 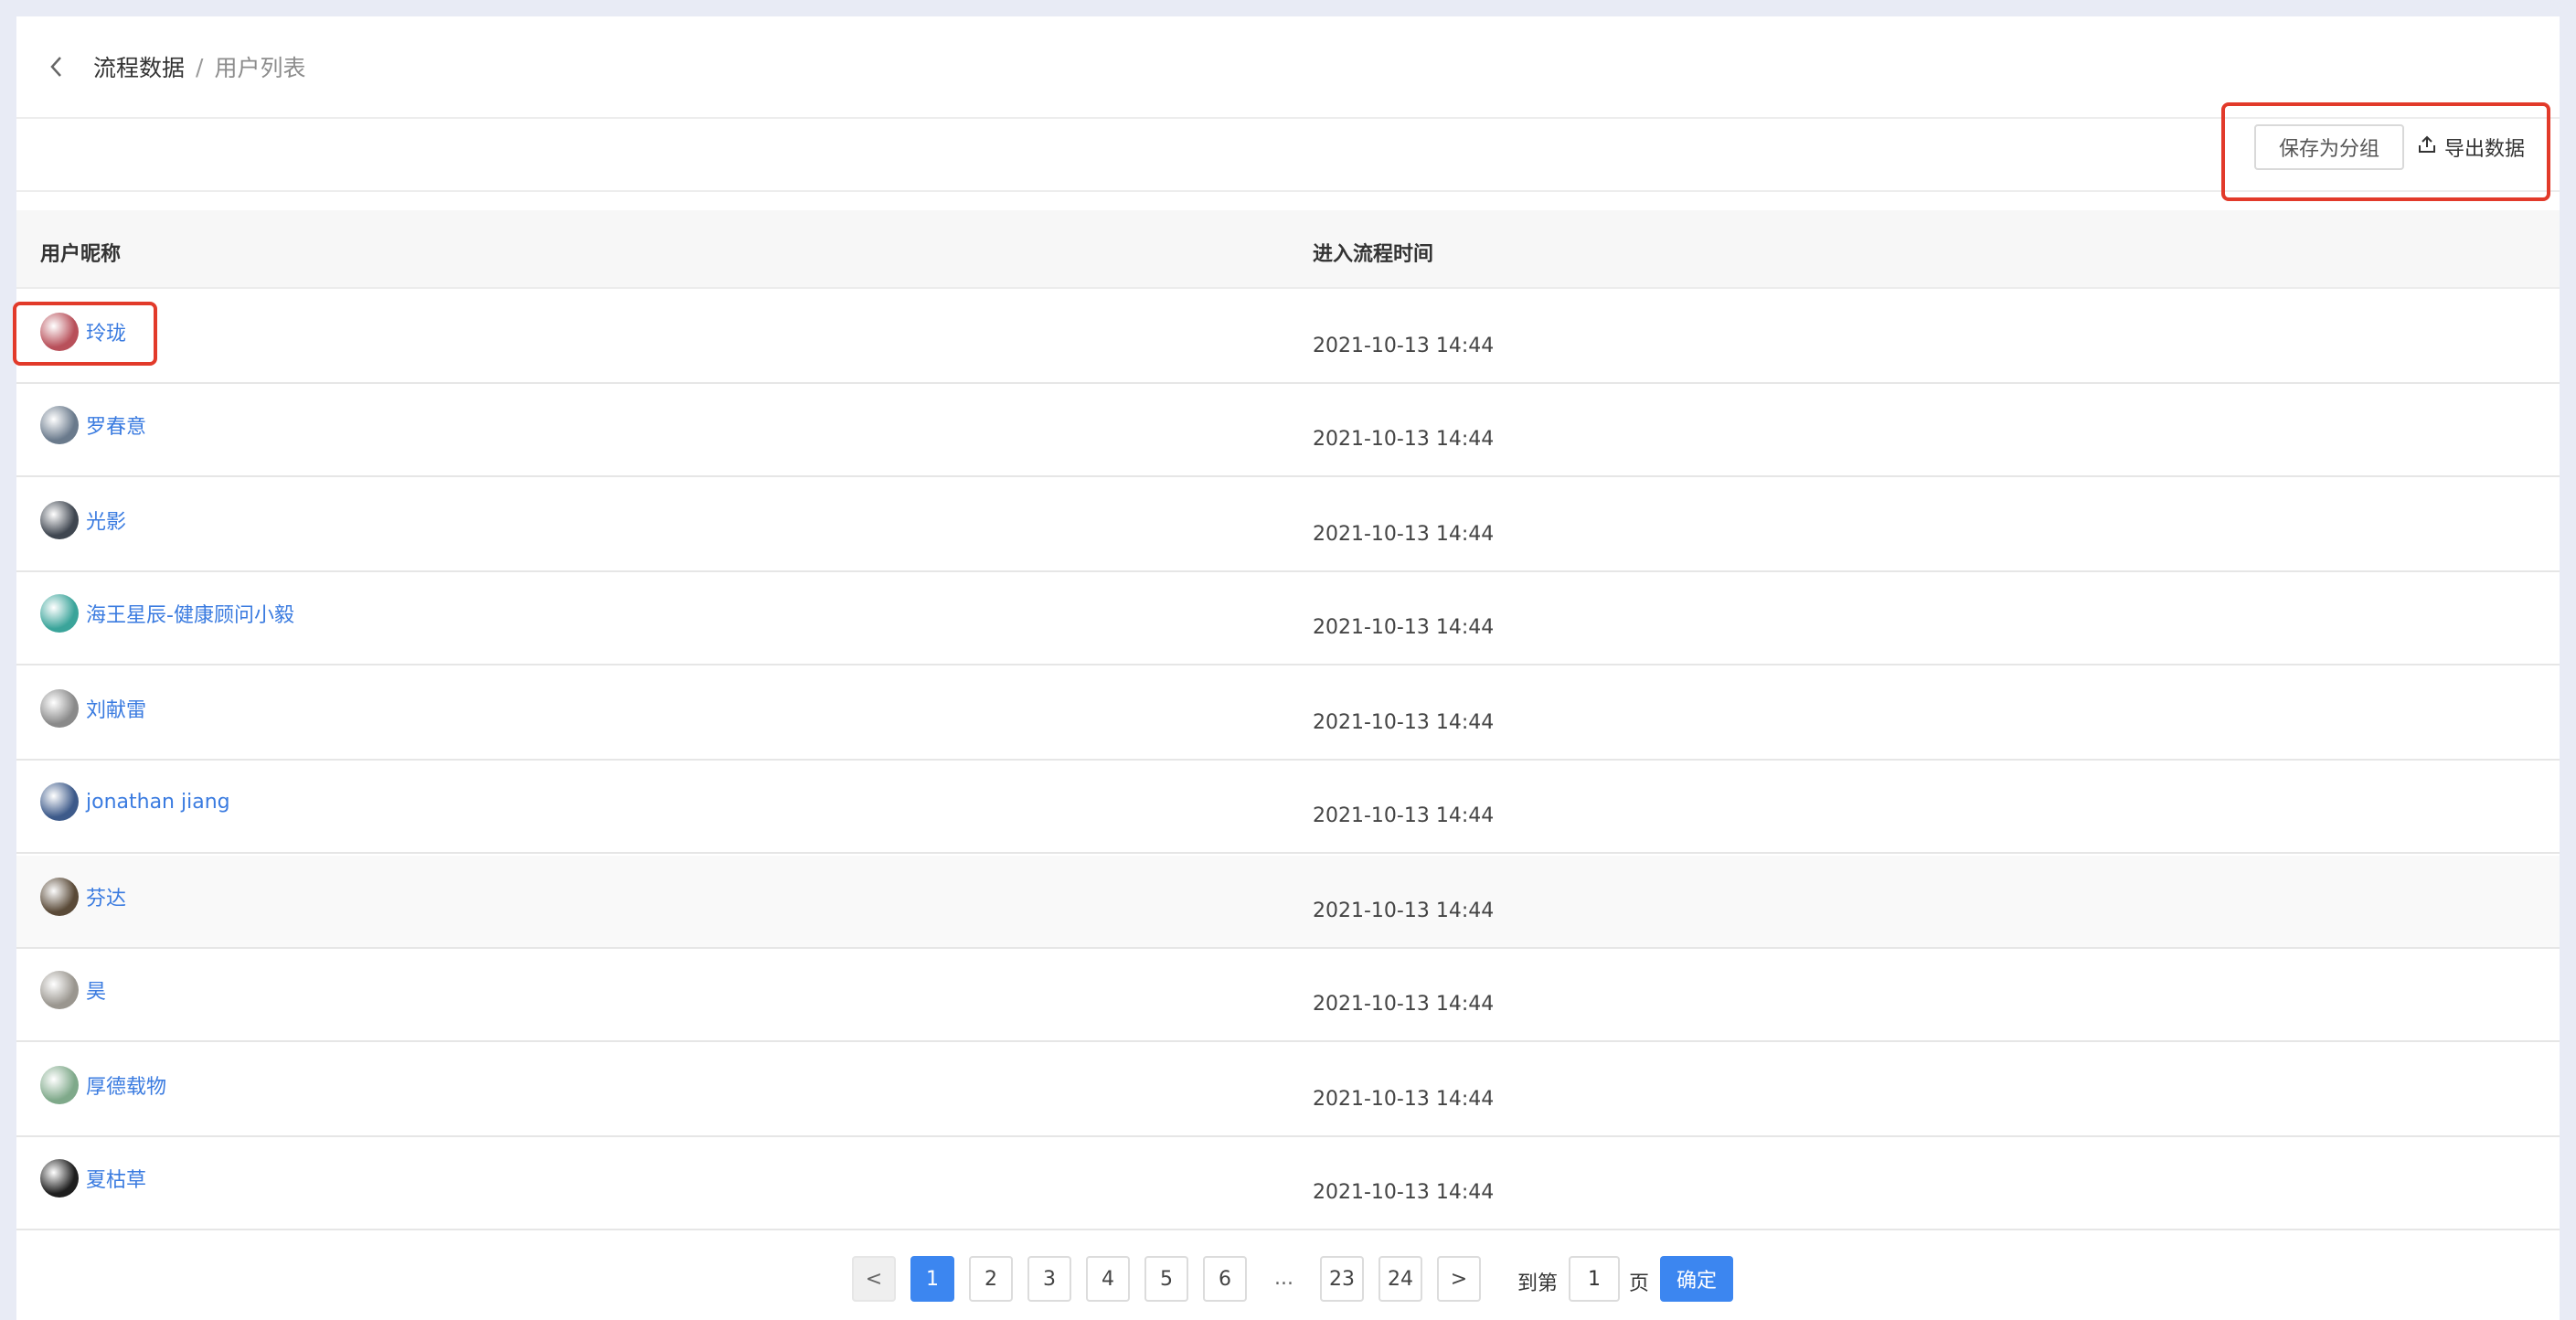 I want to click on table-row: 罗春意 2021-10-13 14:44, so click(x=1288, y=430).